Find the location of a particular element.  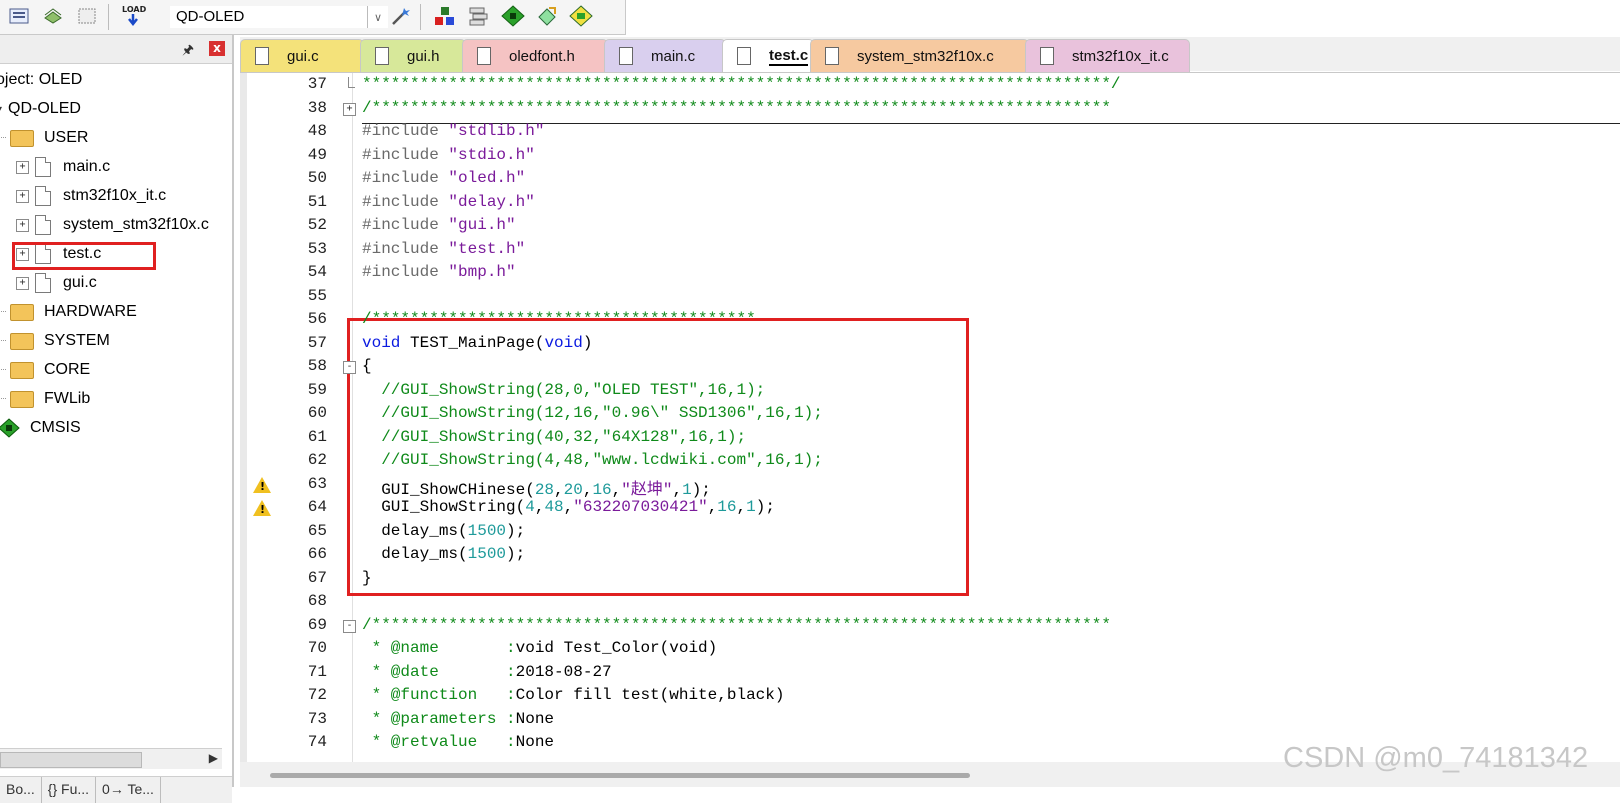

tab-file: oledfont.h is located at coordinates (535, 55).